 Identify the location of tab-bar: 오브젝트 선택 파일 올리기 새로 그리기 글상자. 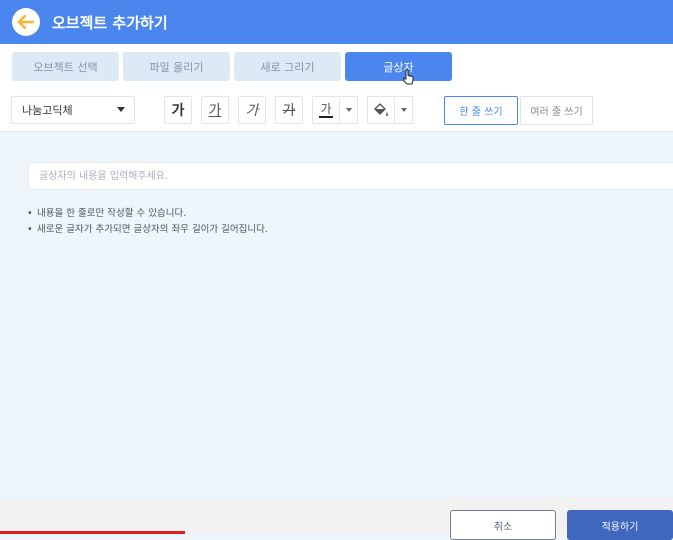
(336, 66).